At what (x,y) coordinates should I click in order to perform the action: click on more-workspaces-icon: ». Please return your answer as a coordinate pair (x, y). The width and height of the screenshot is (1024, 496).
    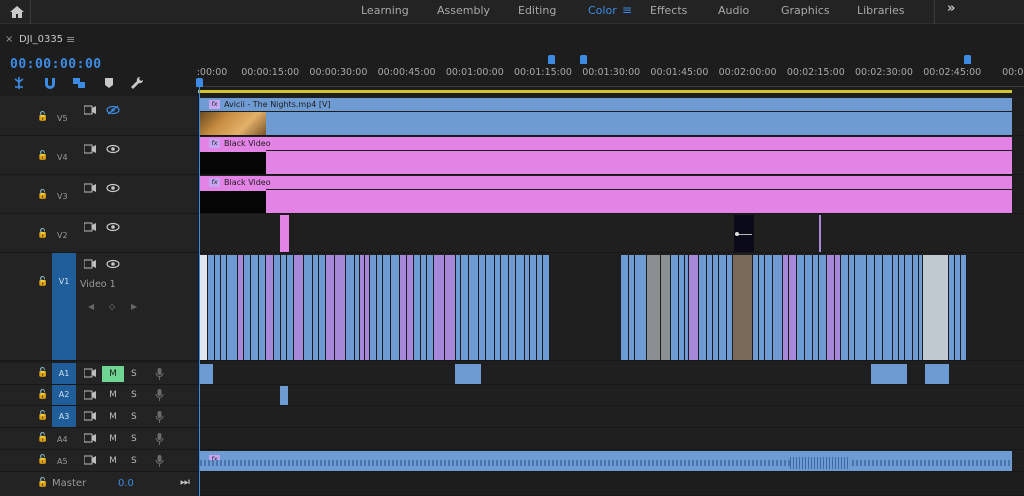
    Looking at the image, I should click on (951, 8).